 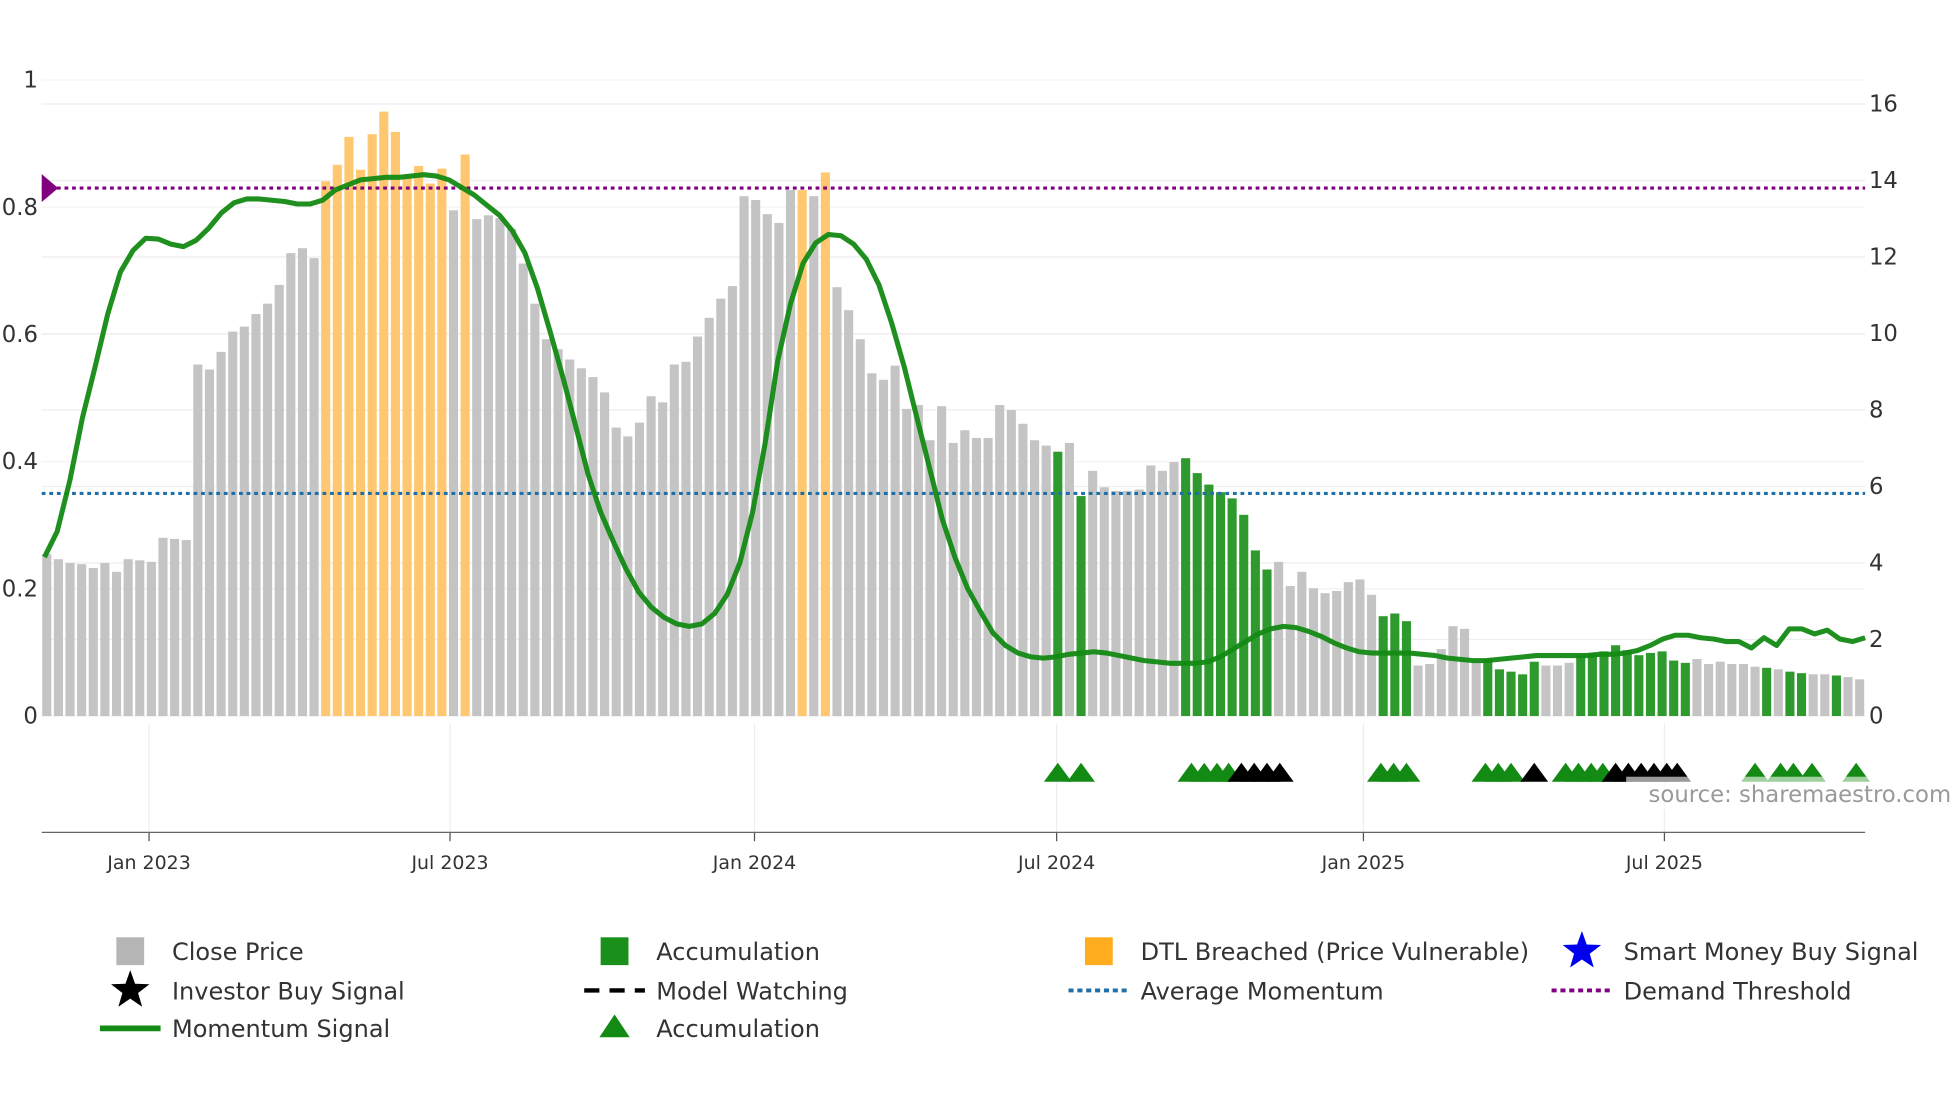 What do you see at coordinates (1800, 795) in the screenshot?
I see `source-label: source: sharemaestro.com` at bounding box center [1800, 795].